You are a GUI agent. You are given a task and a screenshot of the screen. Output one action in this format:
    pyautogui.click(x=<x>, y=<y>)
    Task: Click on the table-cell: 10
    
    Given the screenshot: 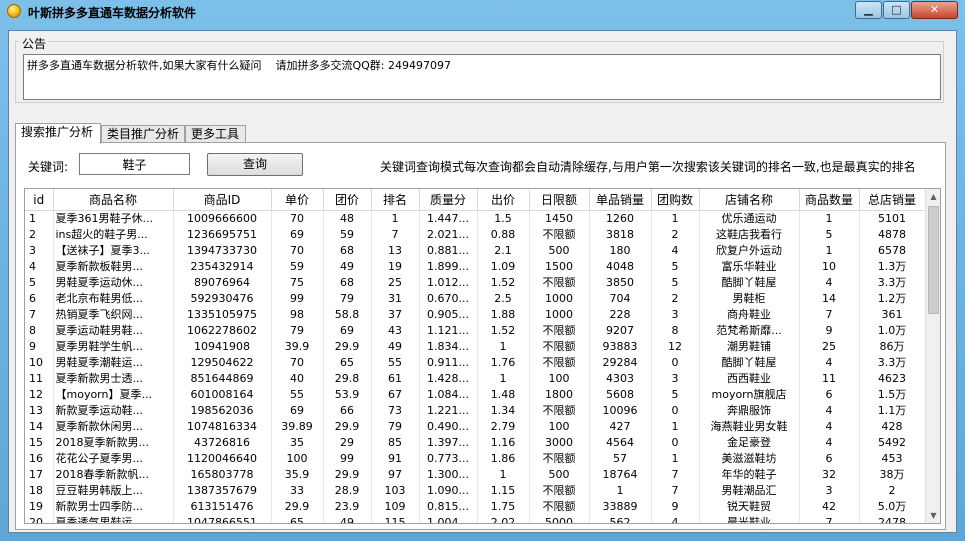 What is the action you would take?
    pyautogui.click(x=39, y=363)
    